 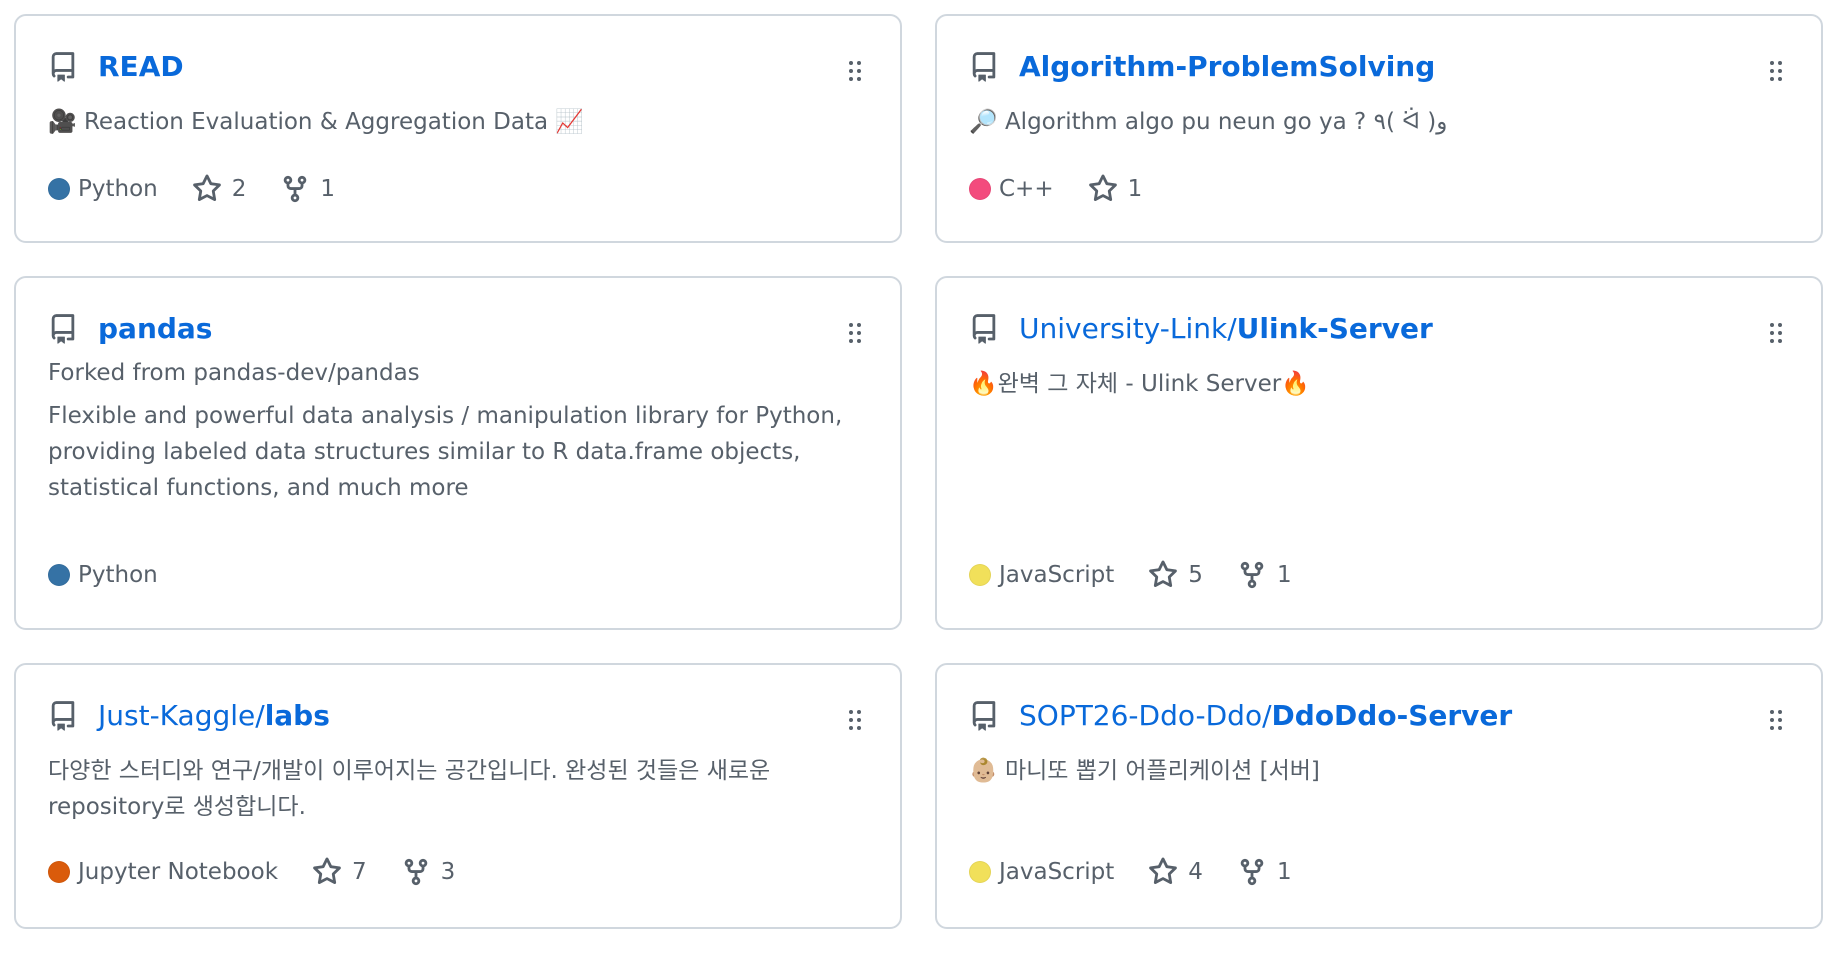 I want to click on repo-meta: JavaScript 4 1, so click(x=1147, y=872).